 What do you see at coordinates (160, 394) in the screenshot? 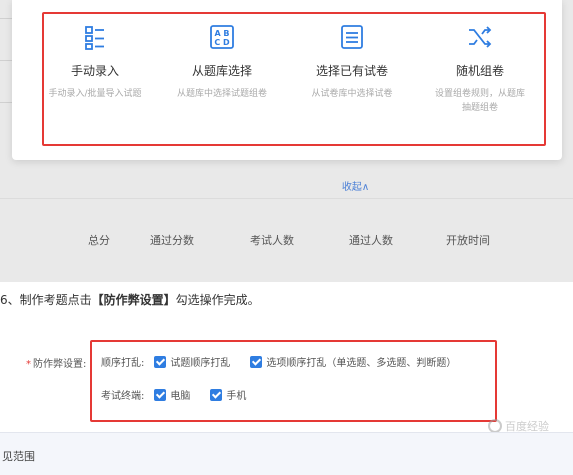
I see `pc-checkbox` at bounding box center [160, 394].